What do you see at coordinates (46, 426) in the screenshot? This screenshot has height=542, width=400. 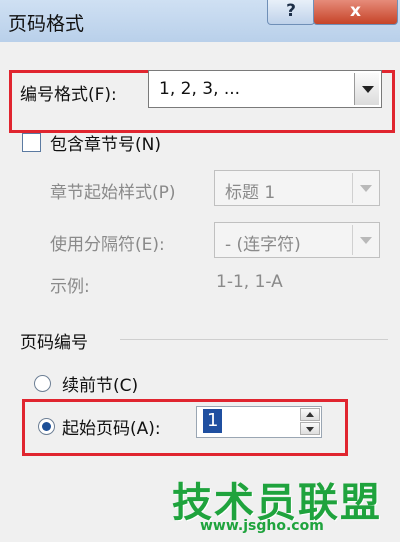 I see `start-at-radio` at bounding box center [46, 426].